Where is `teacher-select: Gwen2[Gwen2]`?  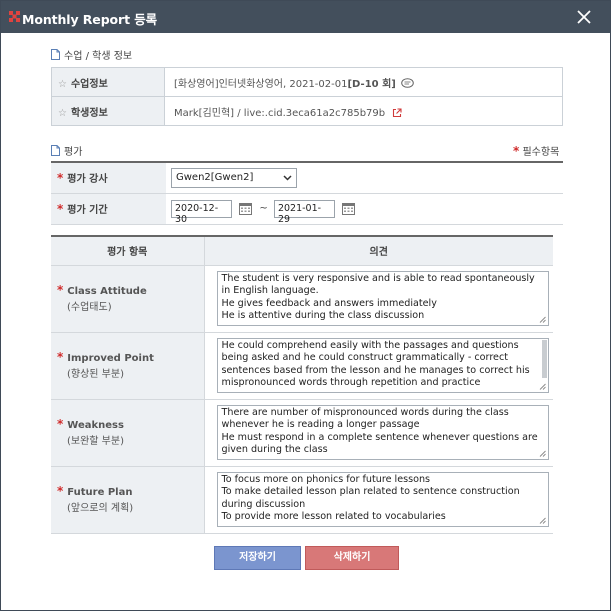 teacher-select: Gwen2[Gwen2] is located at coordinates (234, 177).